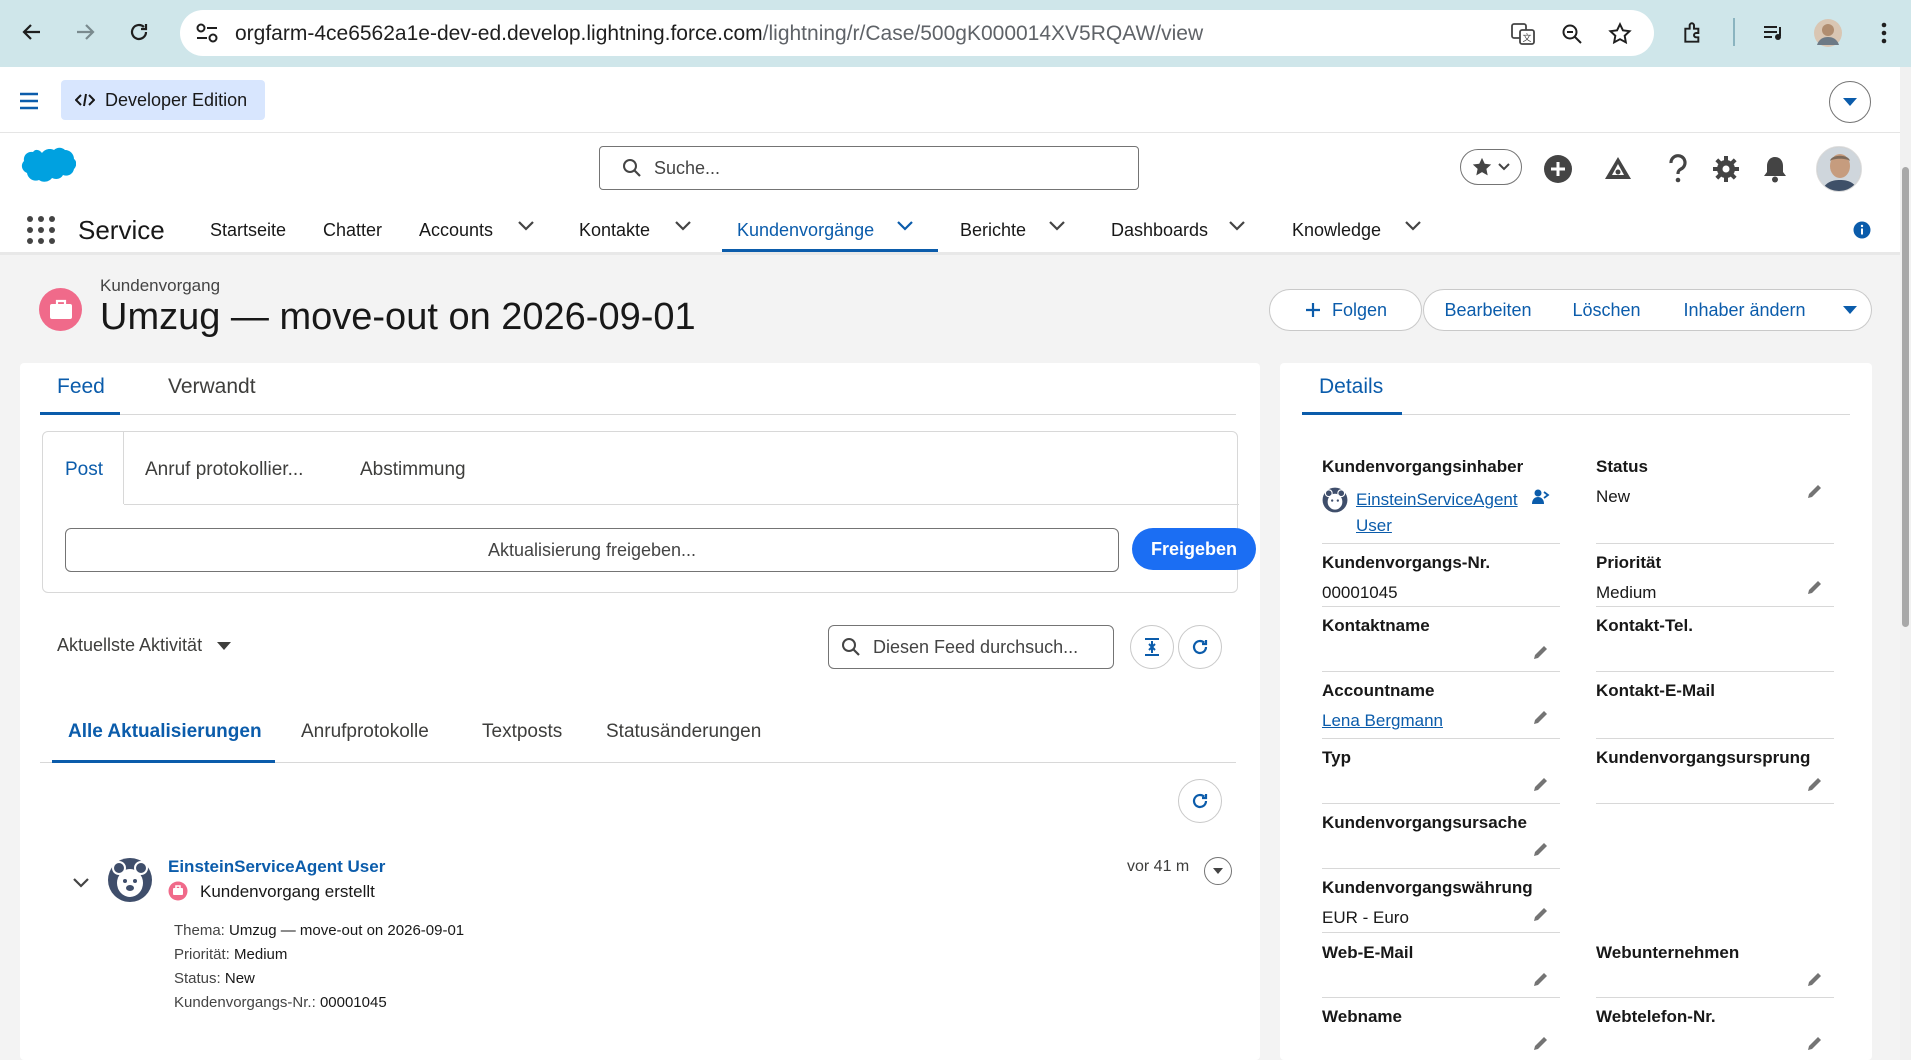 This screenshot has height=1060, width=1911. What do you see at coordinates (1365, 917) in the screenshot?
I see `field-value: EUR - Euro` at bounding box center [1365, 917].